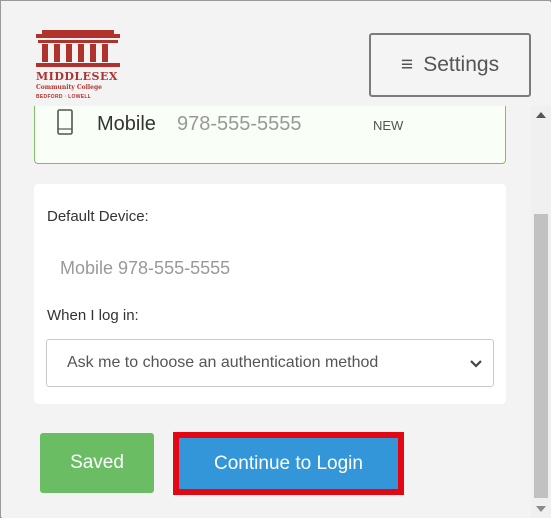 Image resolution: width=552 pixels, height=519 pixels. Describe the element at coordinates (93, 315) in the screenshot. I see `when-login-label: When I log in:` at that location.